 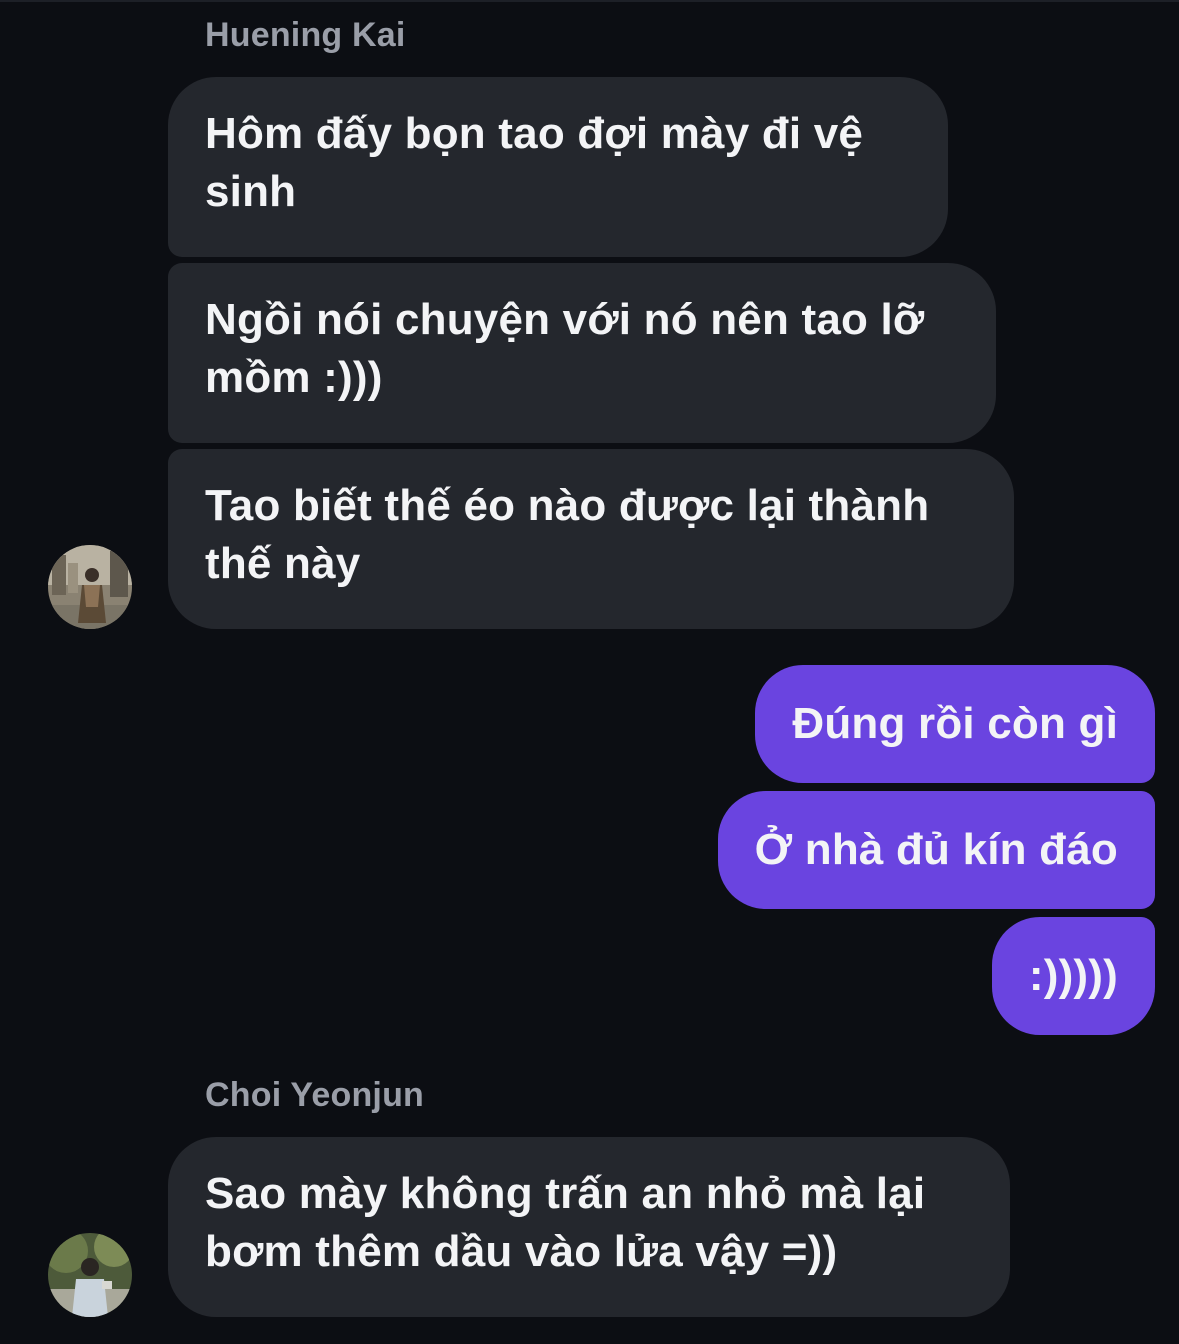 What do you see at coordinates (534, 162) in the screenshot?
I see `message-text: Hôm đấy bọn tao đợi mày đi vệ sinh` at bounding box center [534, 162].